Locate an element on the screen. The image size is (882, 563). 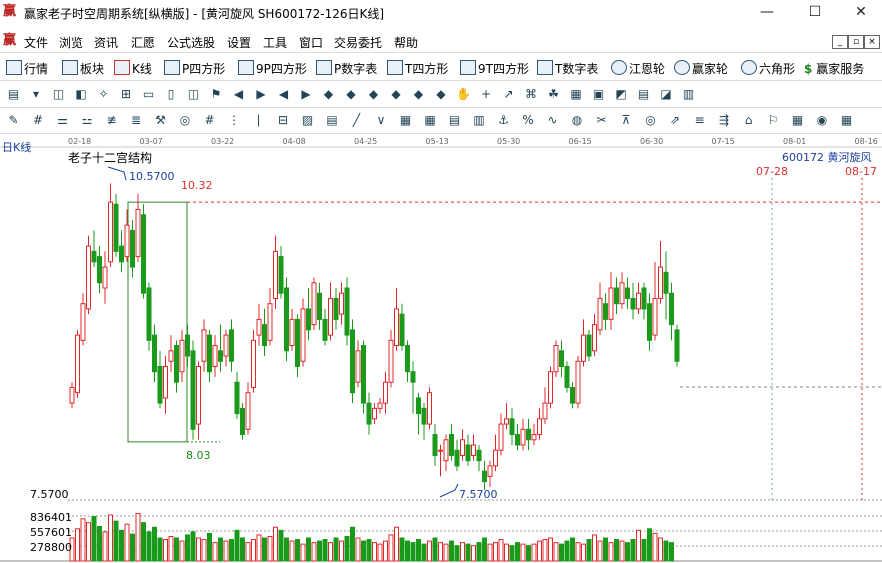
future-date-1: 07-28 is located at coordinates (772, 171).